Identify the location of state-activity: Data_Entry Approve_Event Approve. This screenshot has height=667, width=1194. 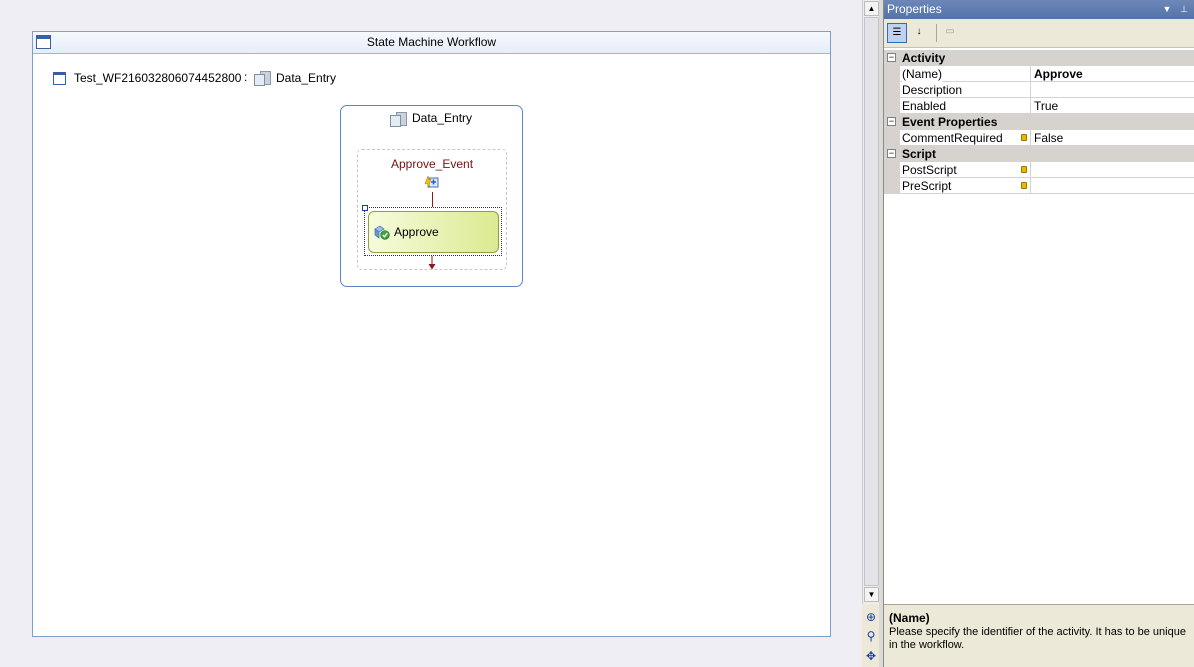
(431, 196).